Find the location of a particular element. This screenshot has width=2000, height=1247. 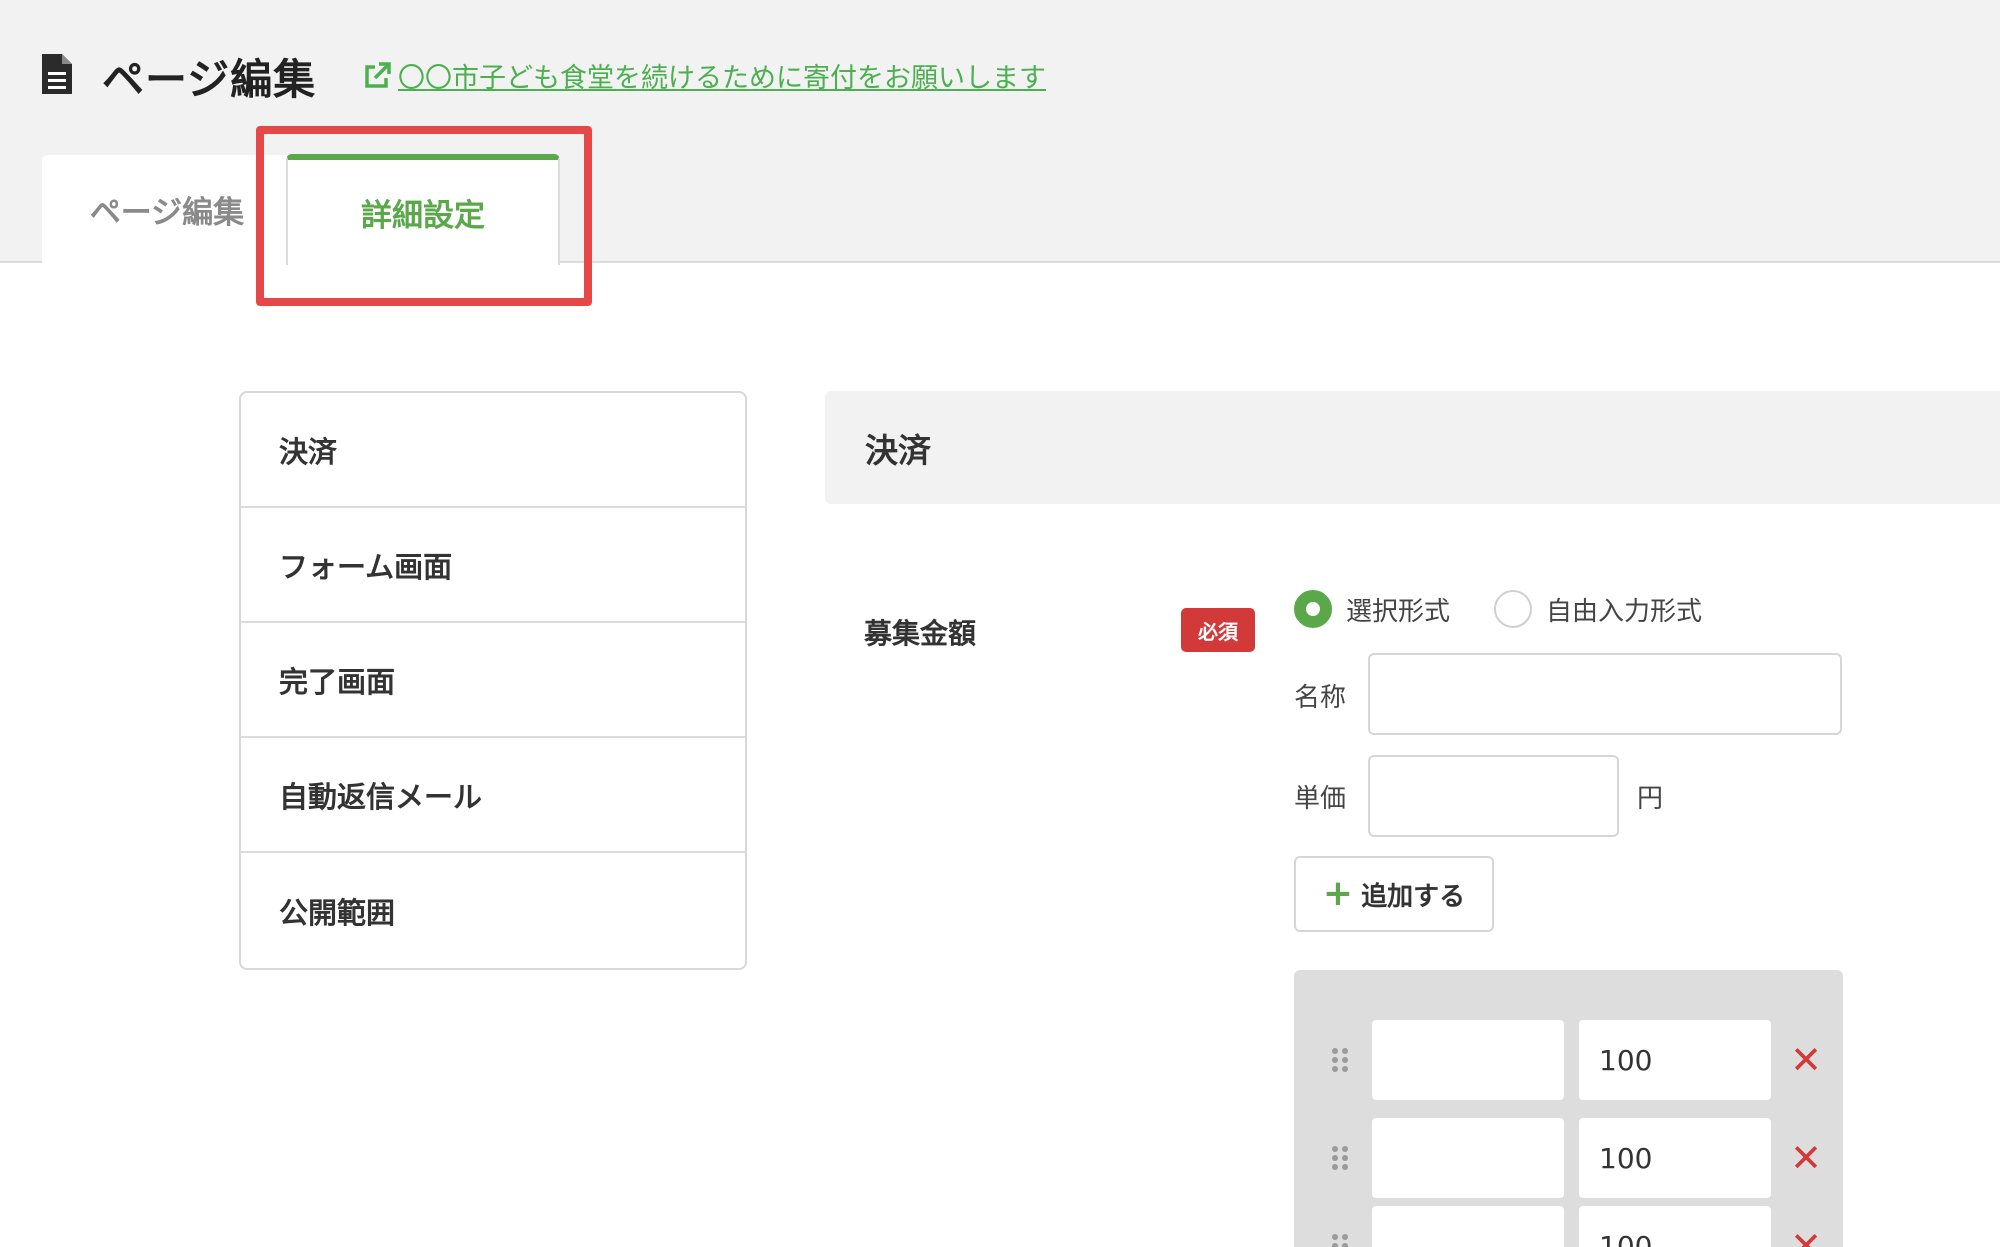

unit-price-input is located at coordinates (1493, 796).